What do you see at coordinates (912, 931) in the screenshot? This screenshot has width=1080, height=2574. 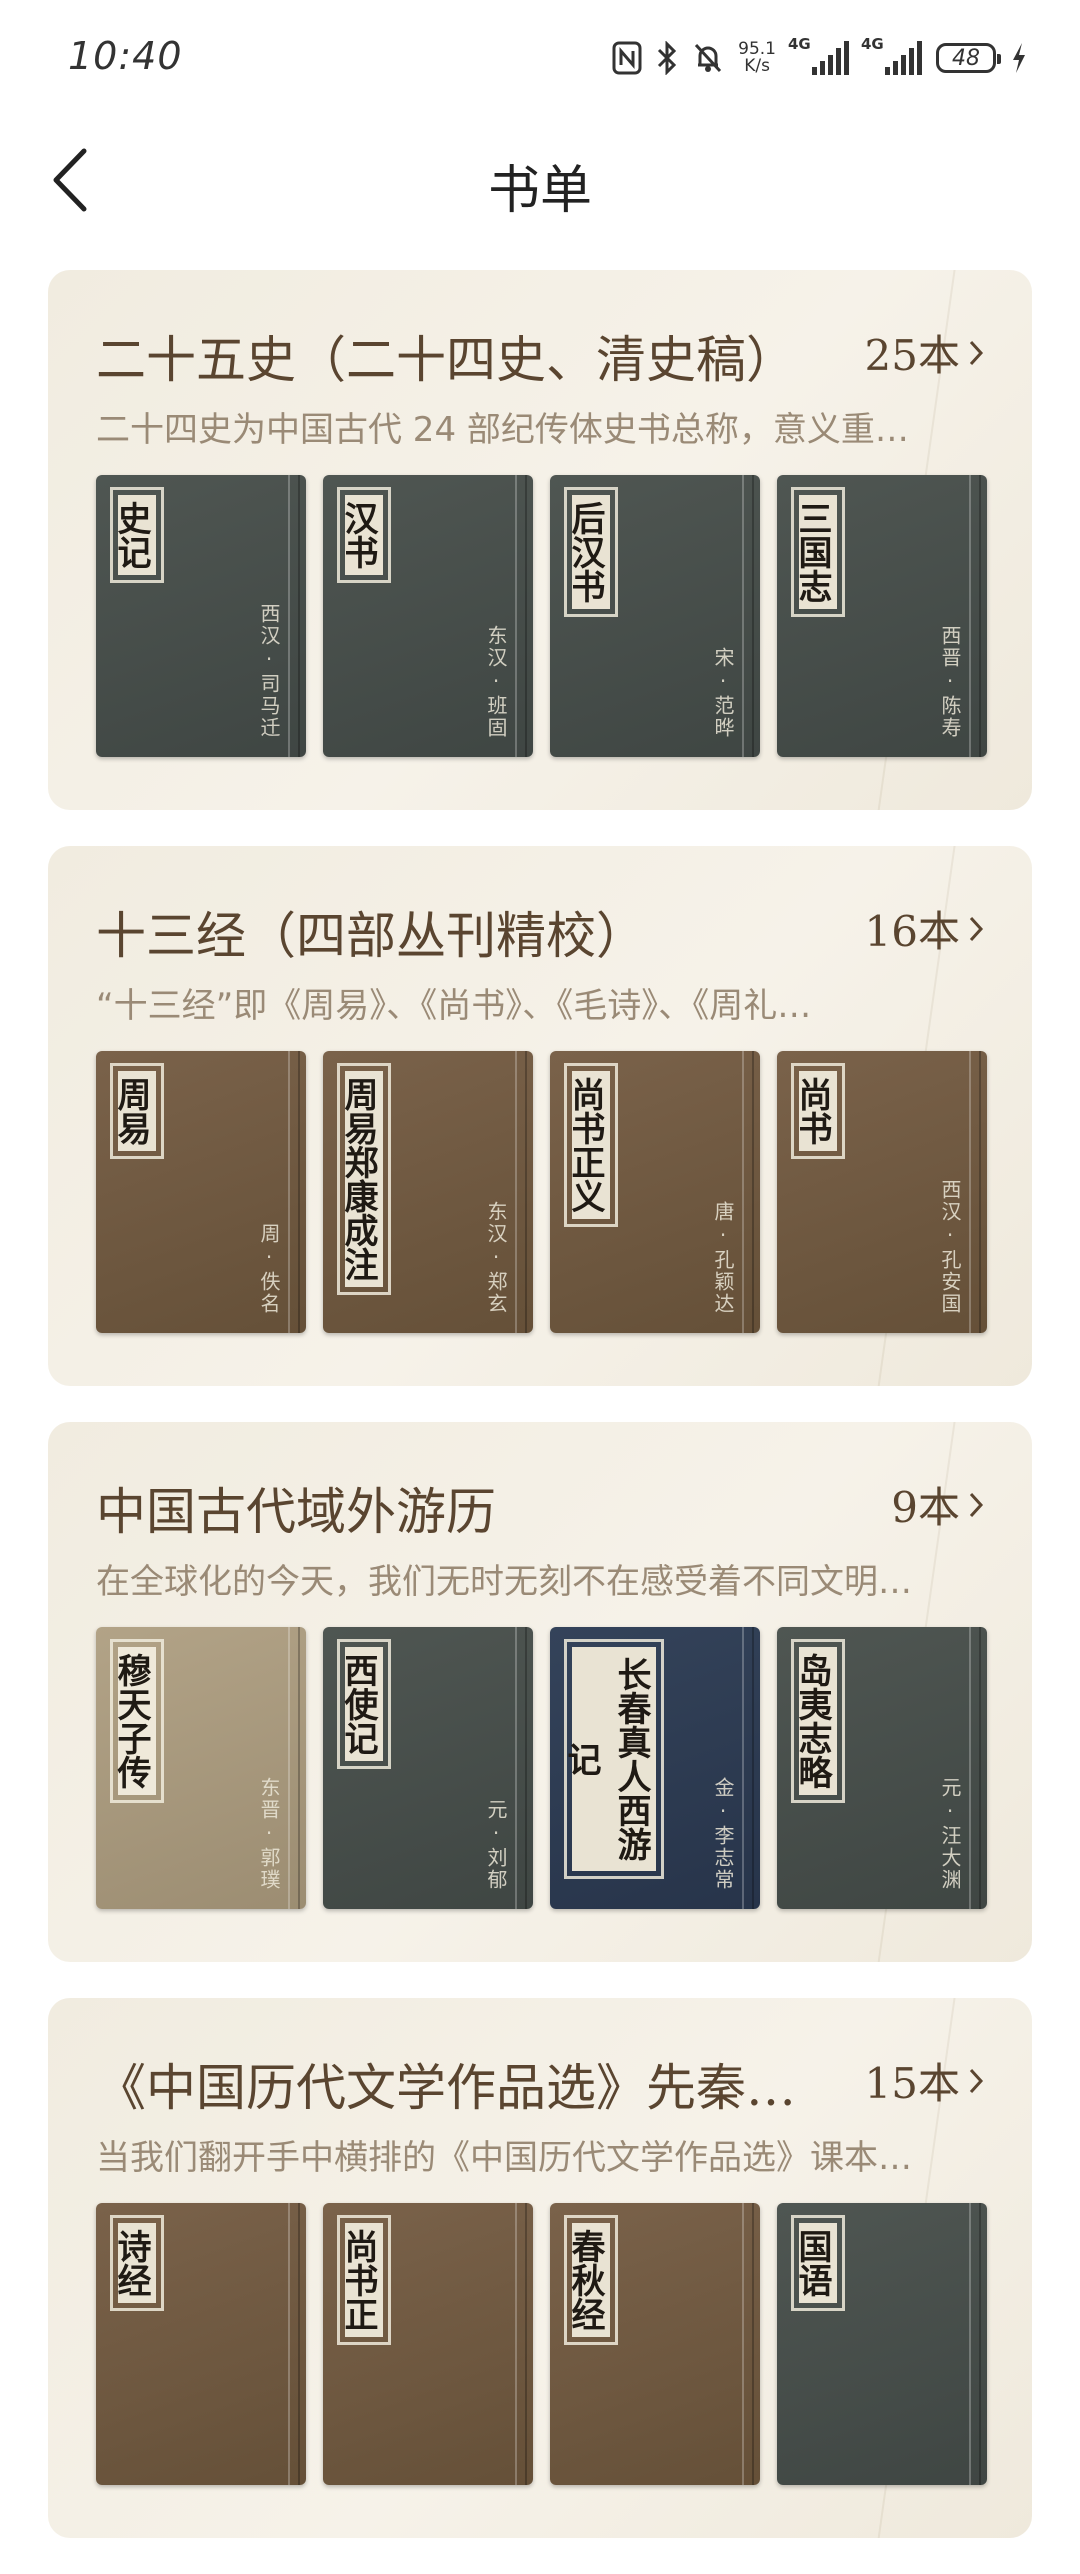 I see `booklist-count-text: 16本` at bounding box center [912, 931].